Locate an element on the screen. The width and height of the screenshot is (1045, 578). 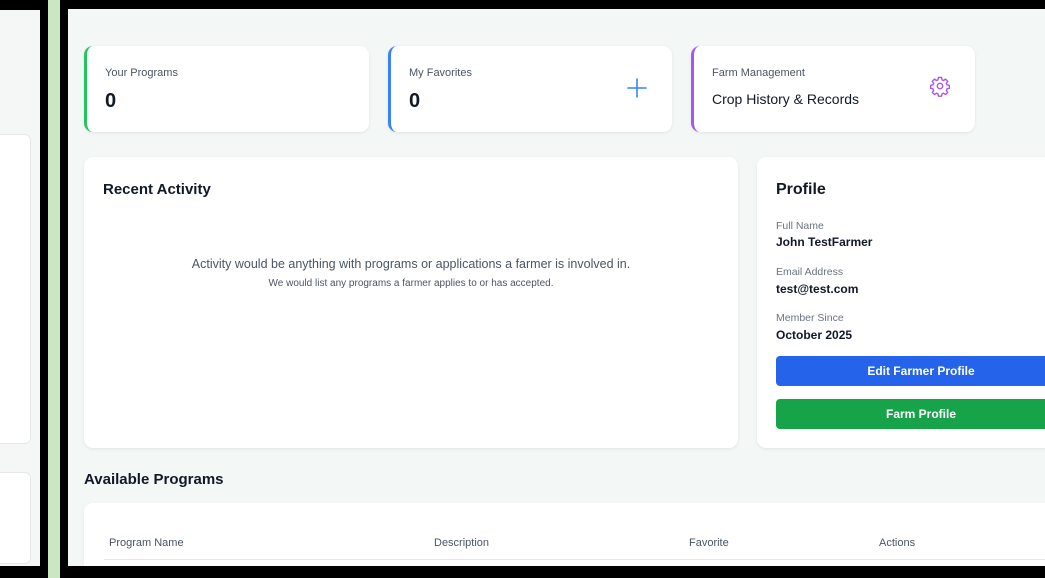
farm-management-card: Farm Management Crop History & Records is located at coordinates (833, 89).